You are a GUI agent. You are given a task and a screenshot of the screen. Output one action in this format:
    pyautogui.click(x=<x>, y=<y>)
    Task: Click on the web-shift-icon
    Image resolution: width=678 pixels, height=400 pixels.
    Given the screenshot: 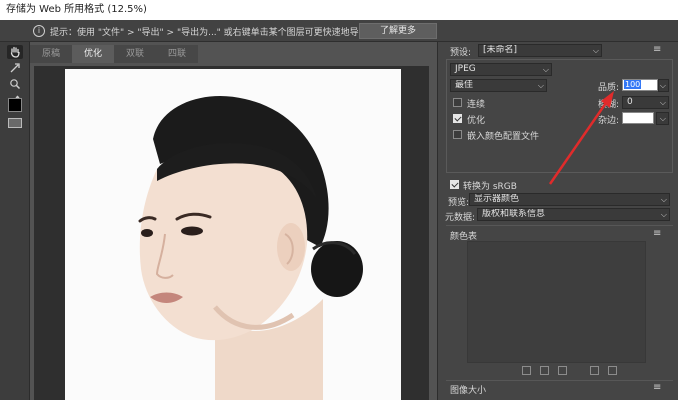 What is the action you would take?
    pyautogui.click(x=544, y=370)
    